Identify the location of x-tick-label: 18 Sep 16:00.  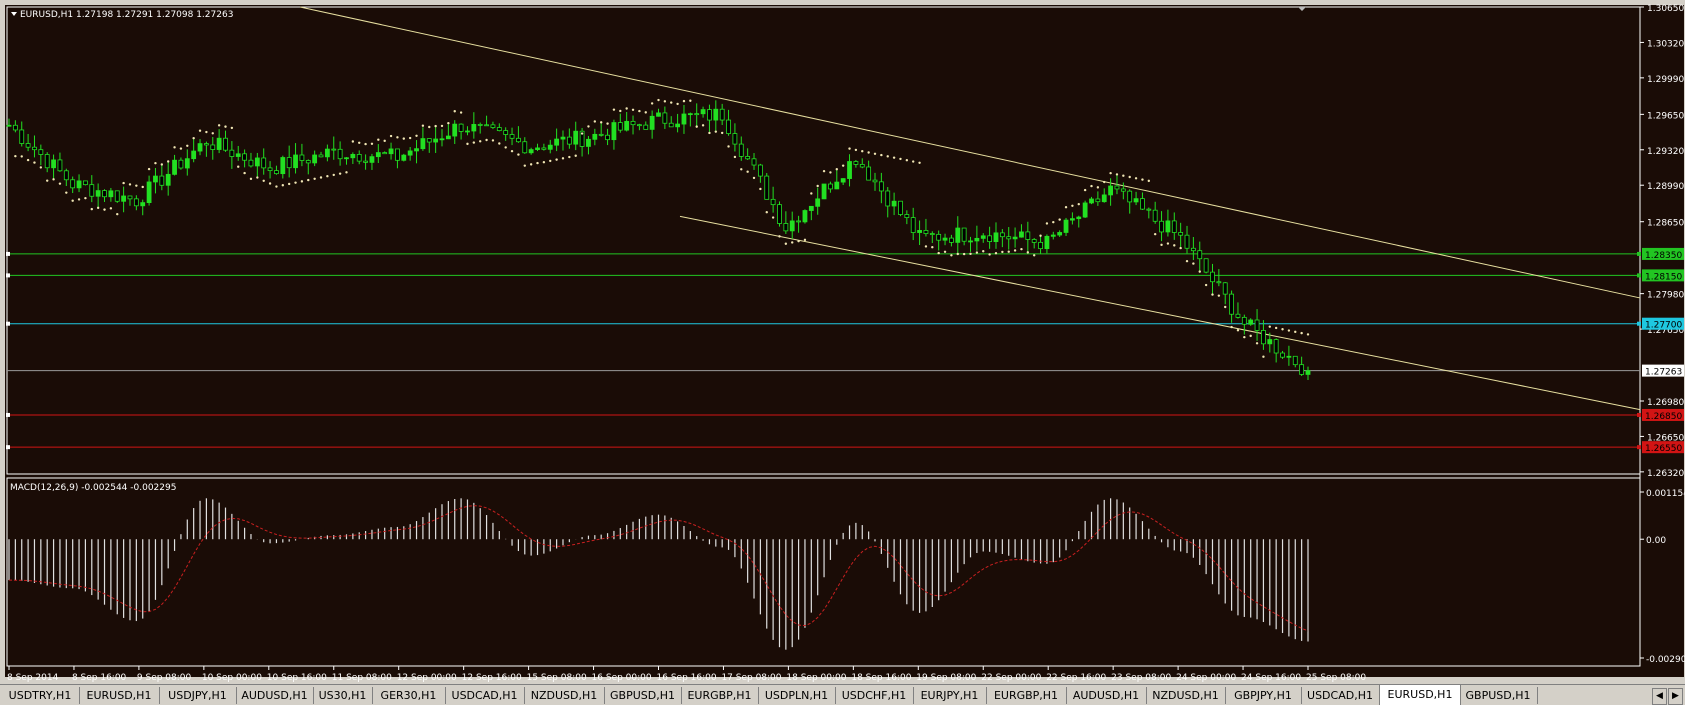
(881, 678).